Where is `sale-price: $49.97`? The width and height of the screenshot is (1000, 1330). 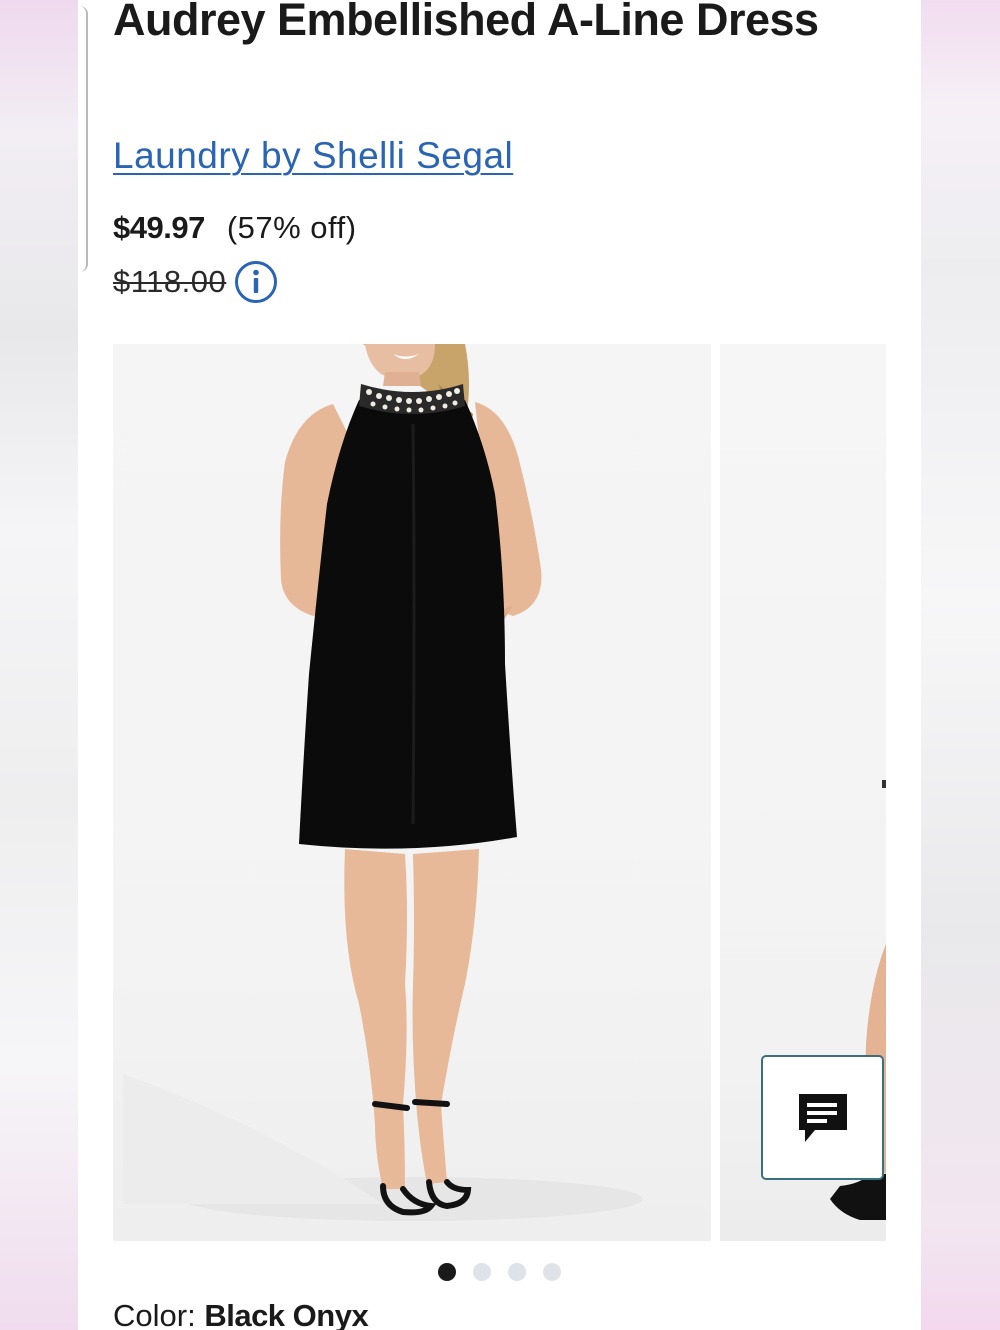
sale-price: $49.97 is located at coordinates (159, 227).